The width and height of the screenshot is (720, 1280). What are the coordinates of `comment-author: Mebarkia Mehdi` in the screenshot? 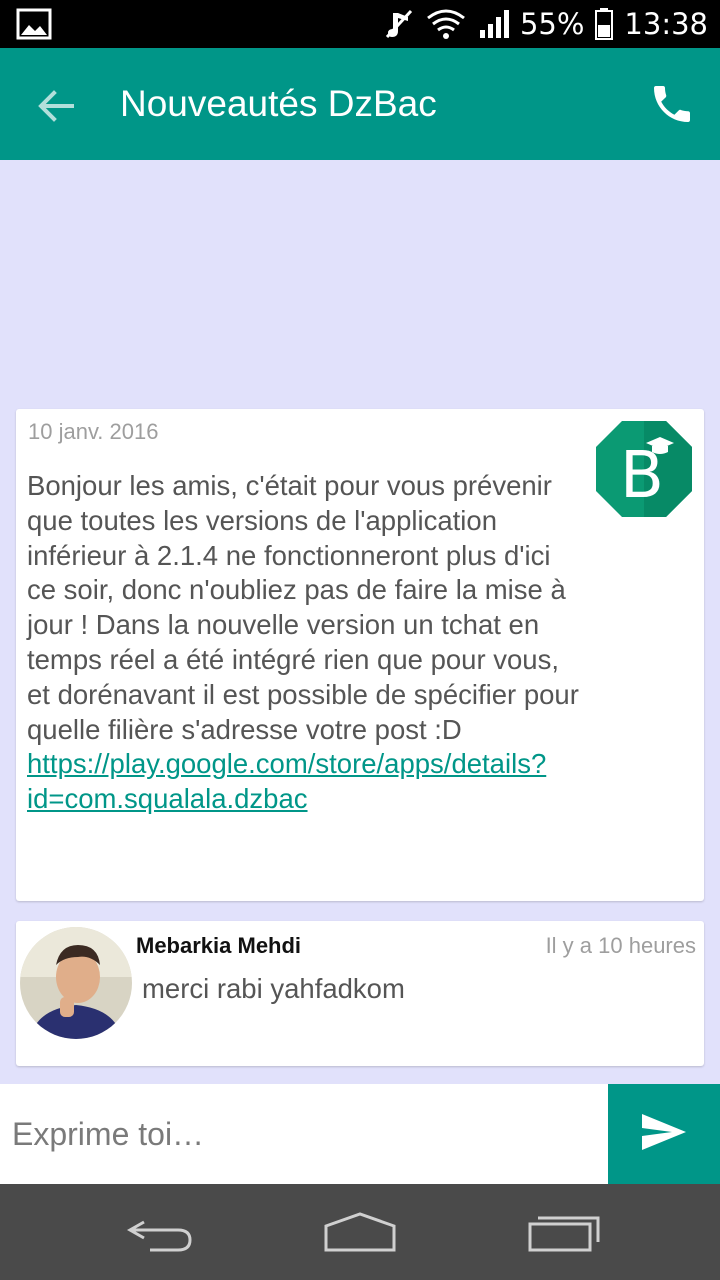 It's located at (219, 945).